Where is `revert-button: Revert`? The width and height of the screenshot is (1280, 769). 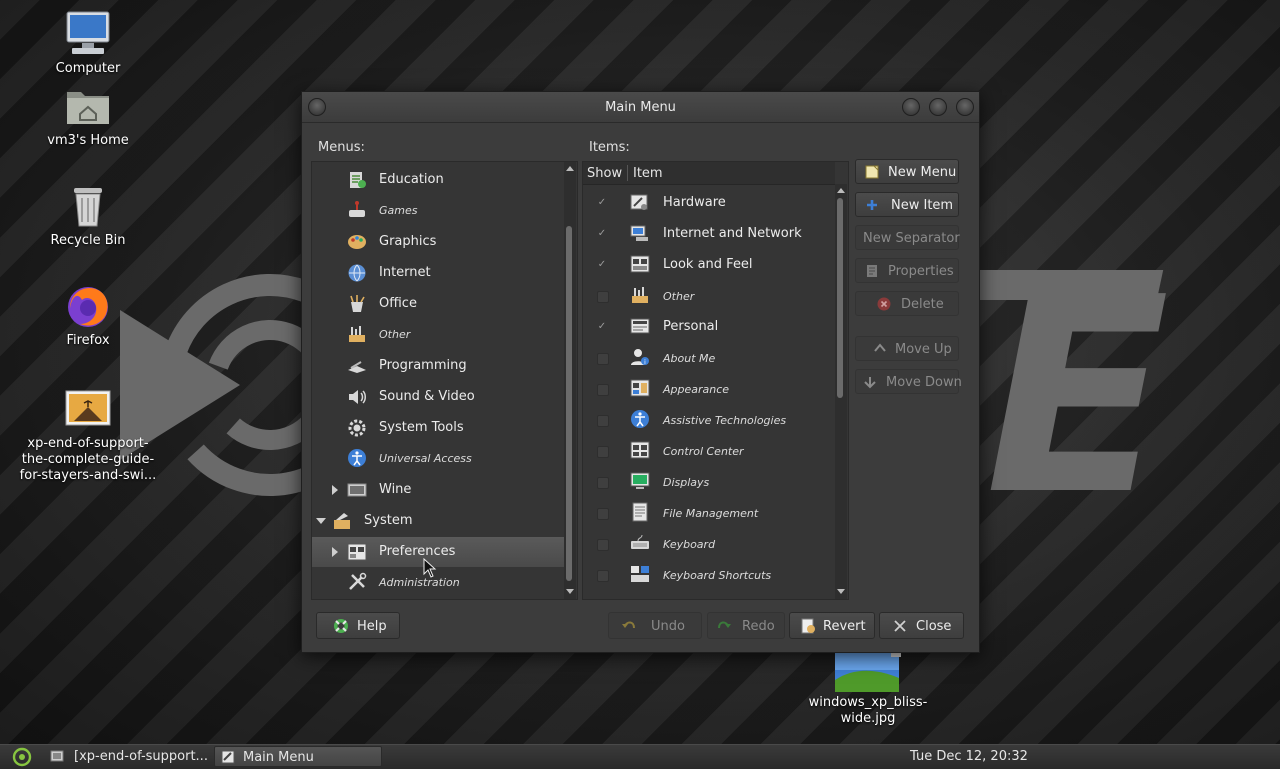
revert-button: Revert is located at coordinates (832, 625).